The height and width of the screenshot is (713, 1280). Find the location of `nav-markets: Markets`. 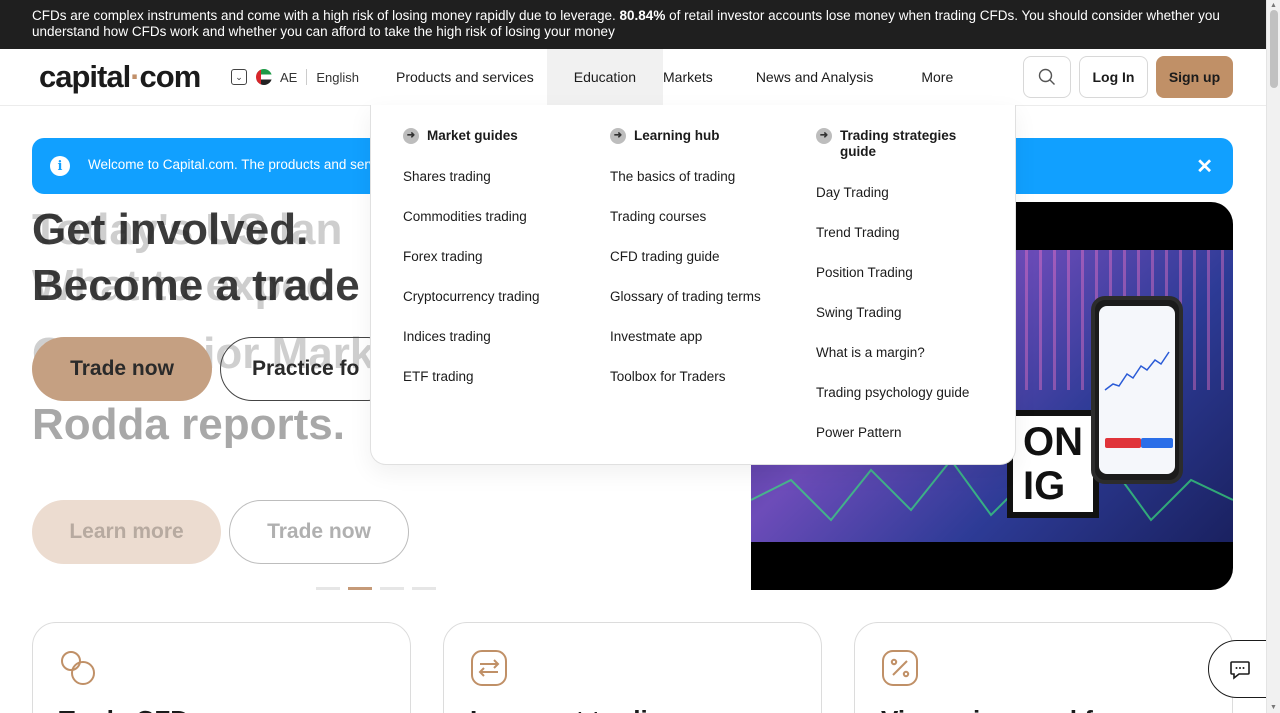

nav-markets: Markets is located at coordinates (694, 77).